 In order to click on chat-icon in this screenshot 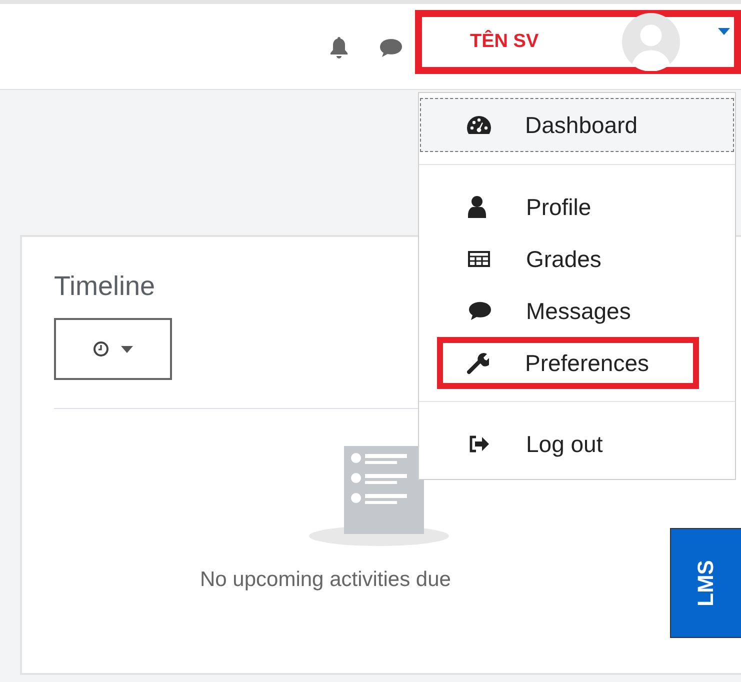, I will do `click(391, 48)`.